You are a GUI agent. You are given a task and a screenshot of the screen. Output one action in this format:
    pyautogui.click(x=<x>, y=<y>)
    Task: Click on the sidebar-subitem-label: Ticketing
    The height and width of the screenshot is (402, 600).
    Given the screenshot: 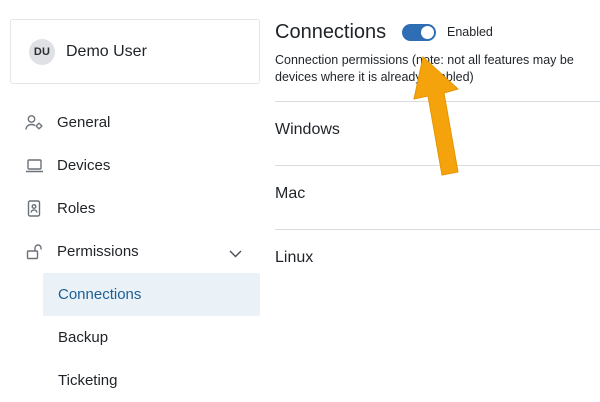 What is the action you would take?
    pyautogui.click(x=88, y=380)
    